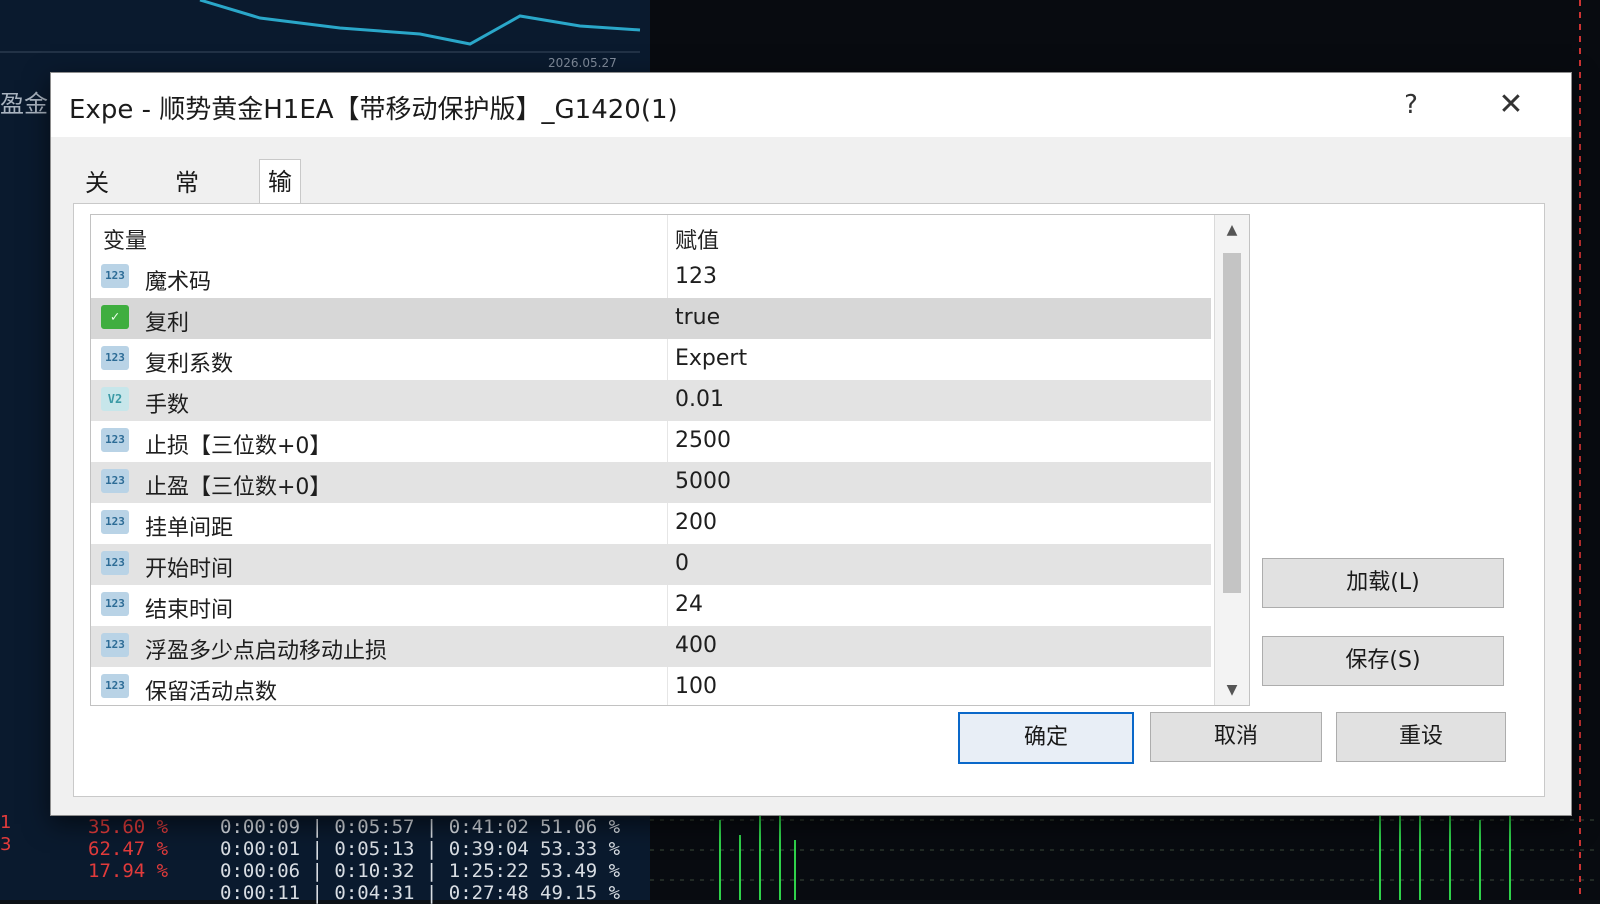 This screenshot has width=1600, height=904. What do you see at coordinates (703, 481) in the screenshot?
I see `variable-value: 5000` at bounding box center [703, 481].